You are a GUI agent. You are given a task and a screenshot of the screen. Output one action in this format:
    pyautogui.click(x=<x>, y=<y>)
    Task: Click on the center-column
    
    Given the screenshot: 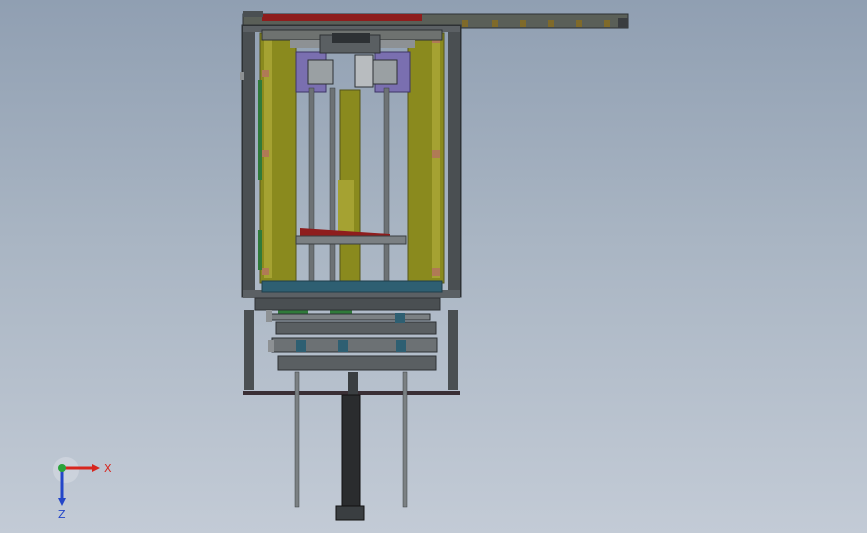 What is the action you would take?
    pyautogui.click(x=349, y=187)
    